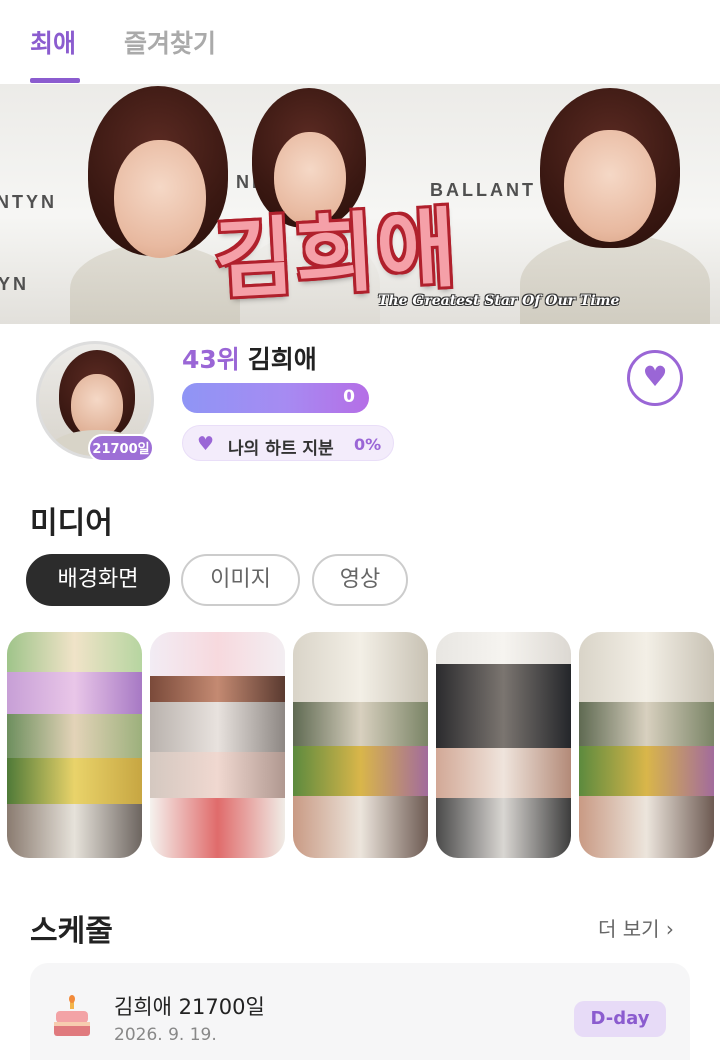 The image size is (720, 1060). I want to click on top-tab-bar: 최애 즐겨찾기, so click(360, 42).